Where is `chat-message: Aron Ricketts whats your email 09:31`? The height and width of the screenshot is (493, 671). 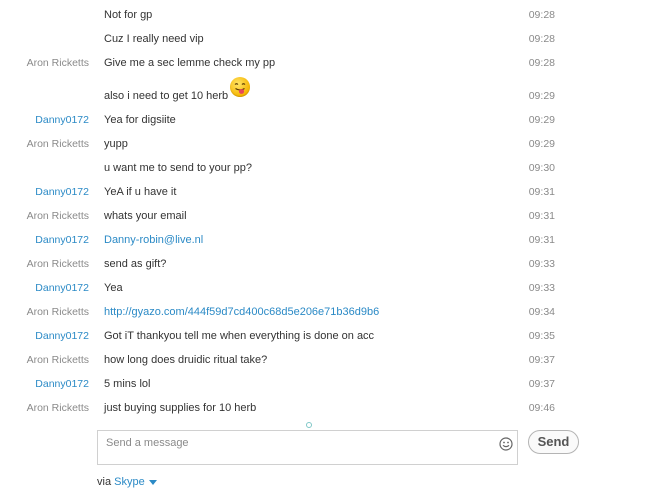 chat-message: Aron Ricketts whats your email 09:31 is located at coordinates (335, 216).